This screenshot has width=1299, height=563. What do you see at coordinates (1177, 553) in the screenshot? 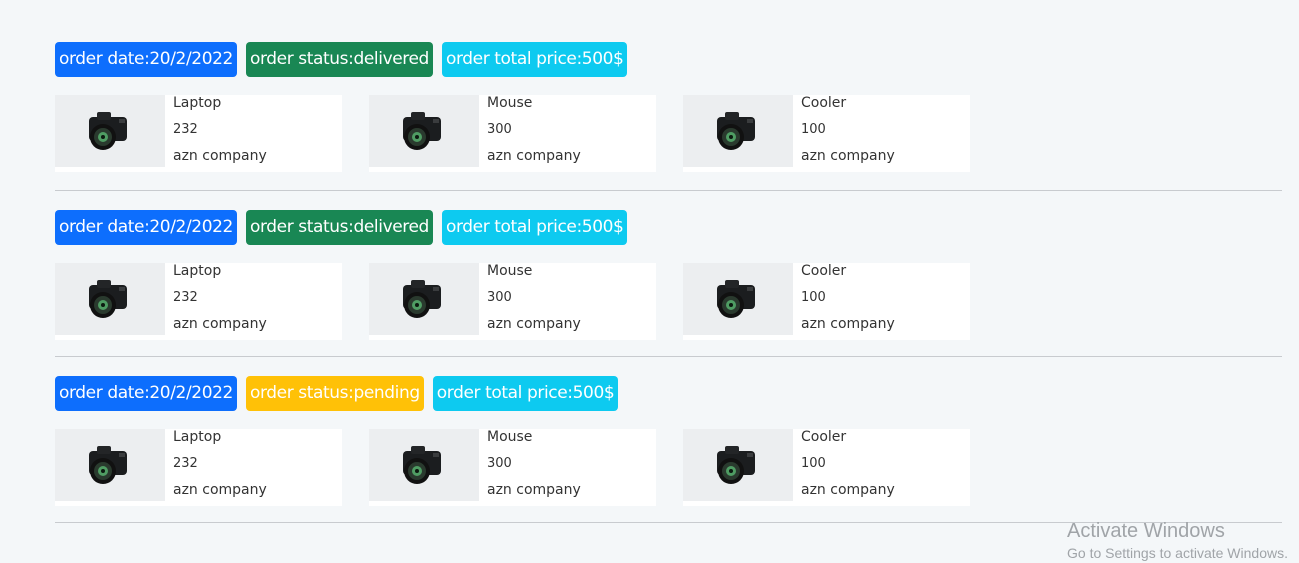
I see `watermark-subtitle: Go to Settings to activate Windows.` at bounding box center [1177, 553].